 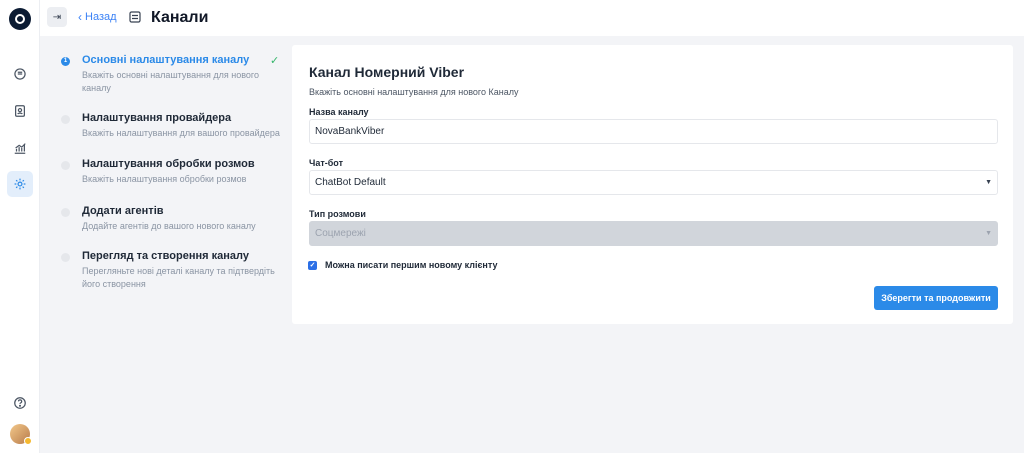 I want to click on help-icon, so click(x=20, y=403).